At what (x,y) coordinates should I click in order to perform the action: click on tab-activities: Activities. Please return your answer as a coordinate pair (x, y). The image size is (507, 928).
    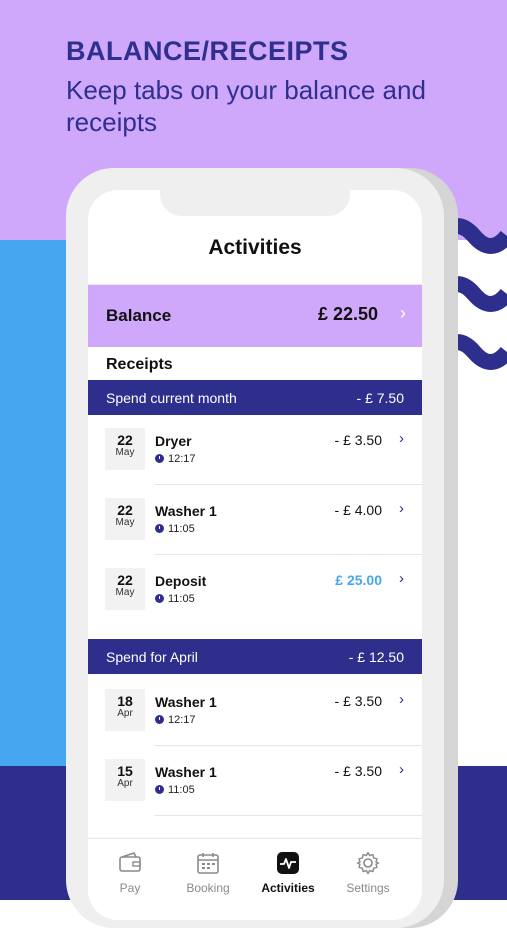
    Looking at the image, I should click on (288, 873).